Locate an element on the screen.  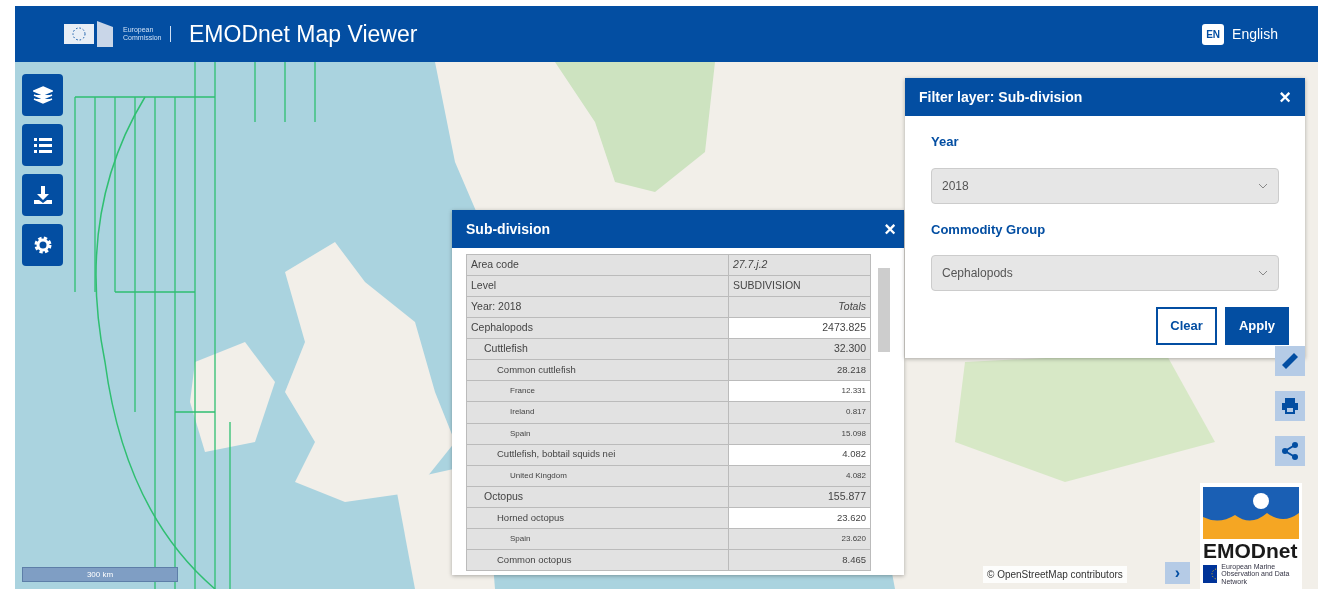
download-button is located at coordinates (42, 195).